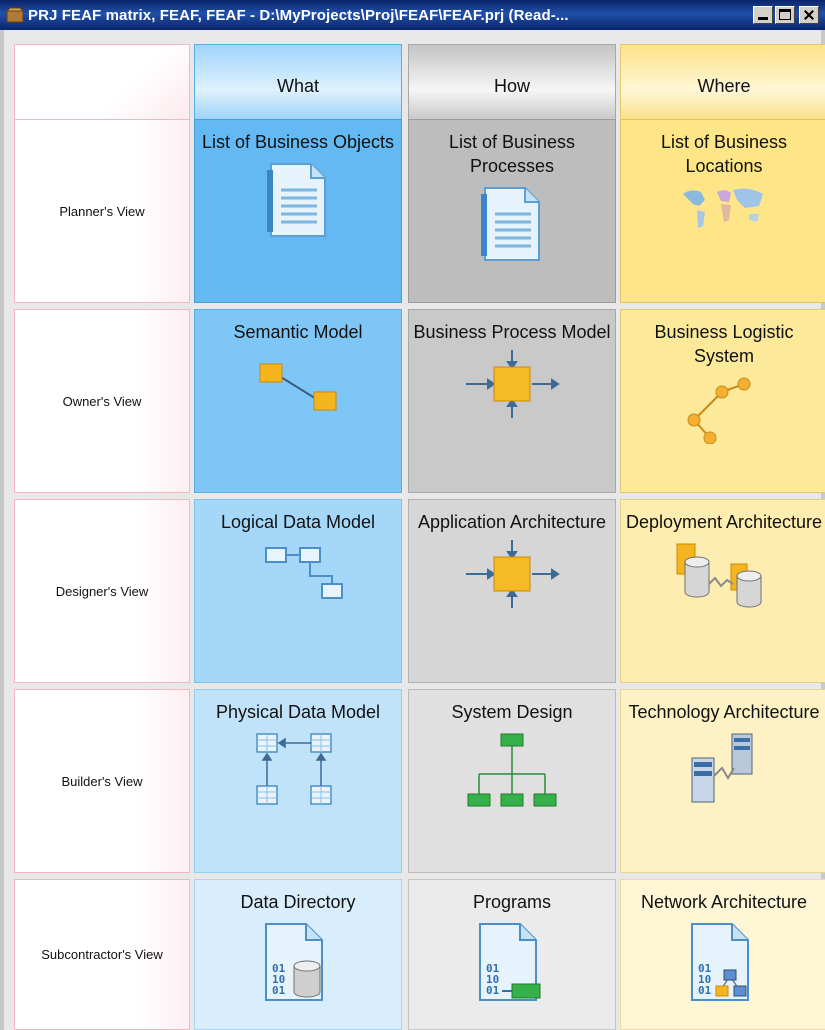  I want to click on cell-label: Network Architecture, so click(724, 902).